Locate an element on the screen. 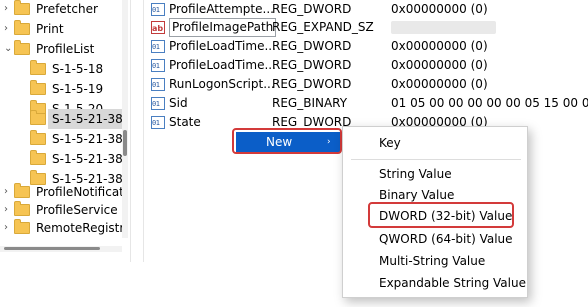 Image resolution: width=588 pixels, height=307 pixels. tree-horizontal-scrollbar is located at coordinates (61, 249).